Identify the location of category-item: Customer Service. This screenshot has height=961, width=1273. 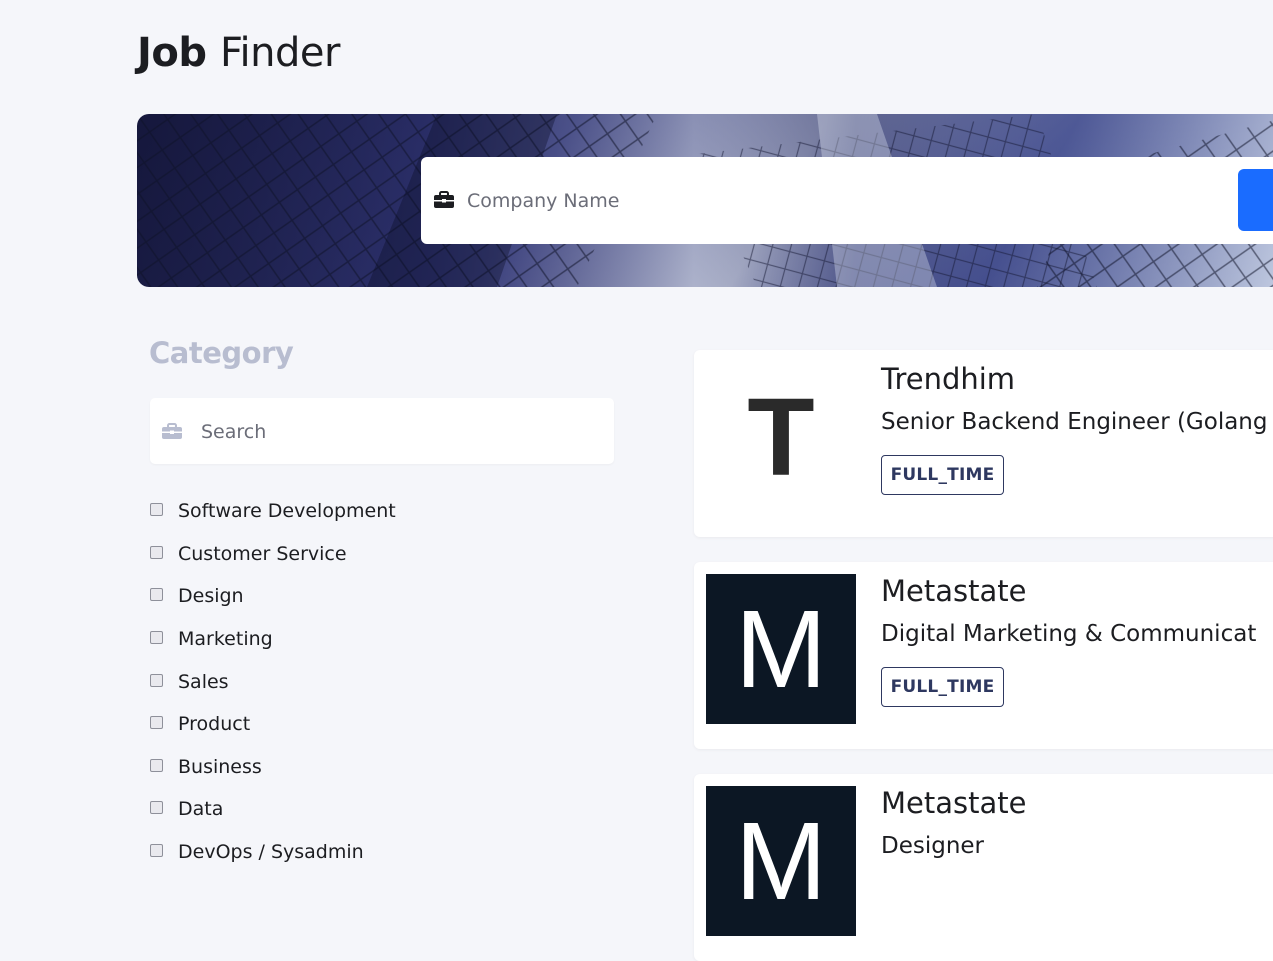
(273, 554).